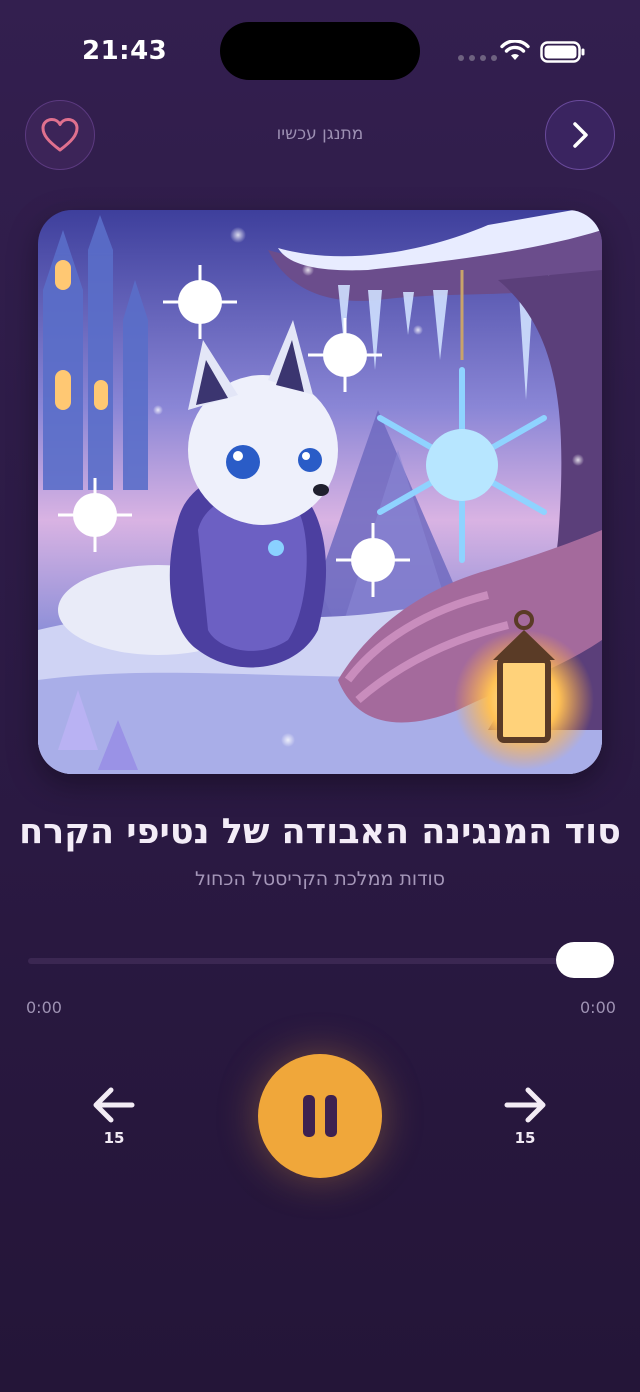 The width and height of the screenshot is (640, 1392). I want to click on signal-icon, so click(477, 58).